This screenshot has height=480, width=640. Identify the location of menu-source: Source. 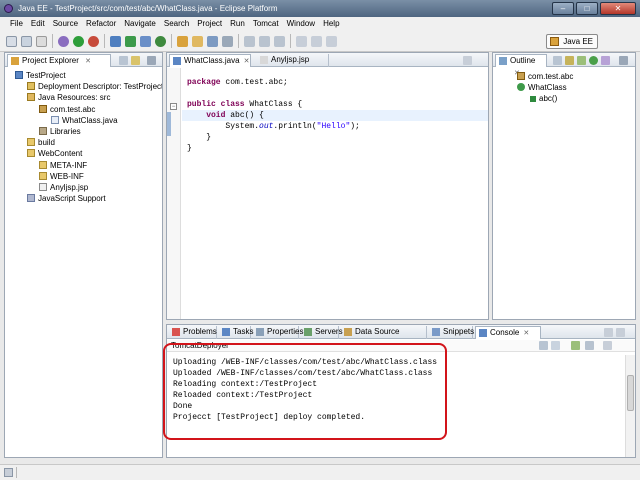
(65, 24).